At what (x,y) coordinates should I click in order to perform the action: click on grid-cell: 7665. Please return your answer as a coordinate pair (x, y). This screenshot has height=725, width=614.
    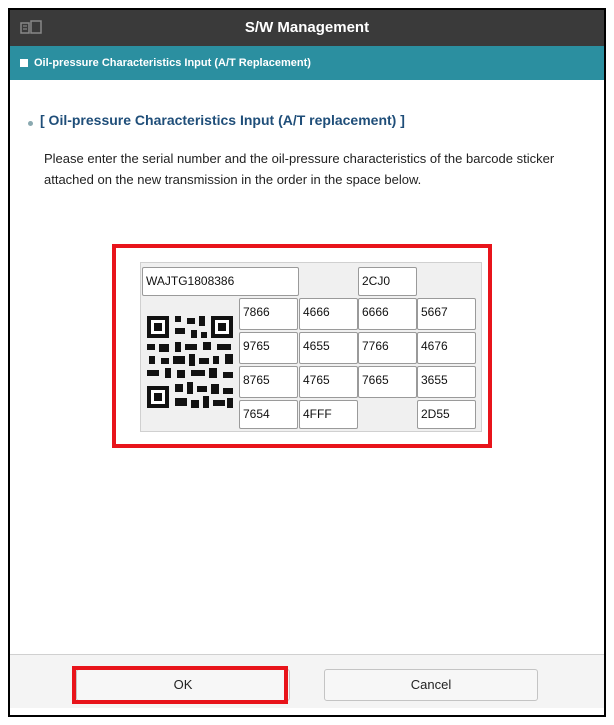
    Looking at the image, I should click on (387, 382).